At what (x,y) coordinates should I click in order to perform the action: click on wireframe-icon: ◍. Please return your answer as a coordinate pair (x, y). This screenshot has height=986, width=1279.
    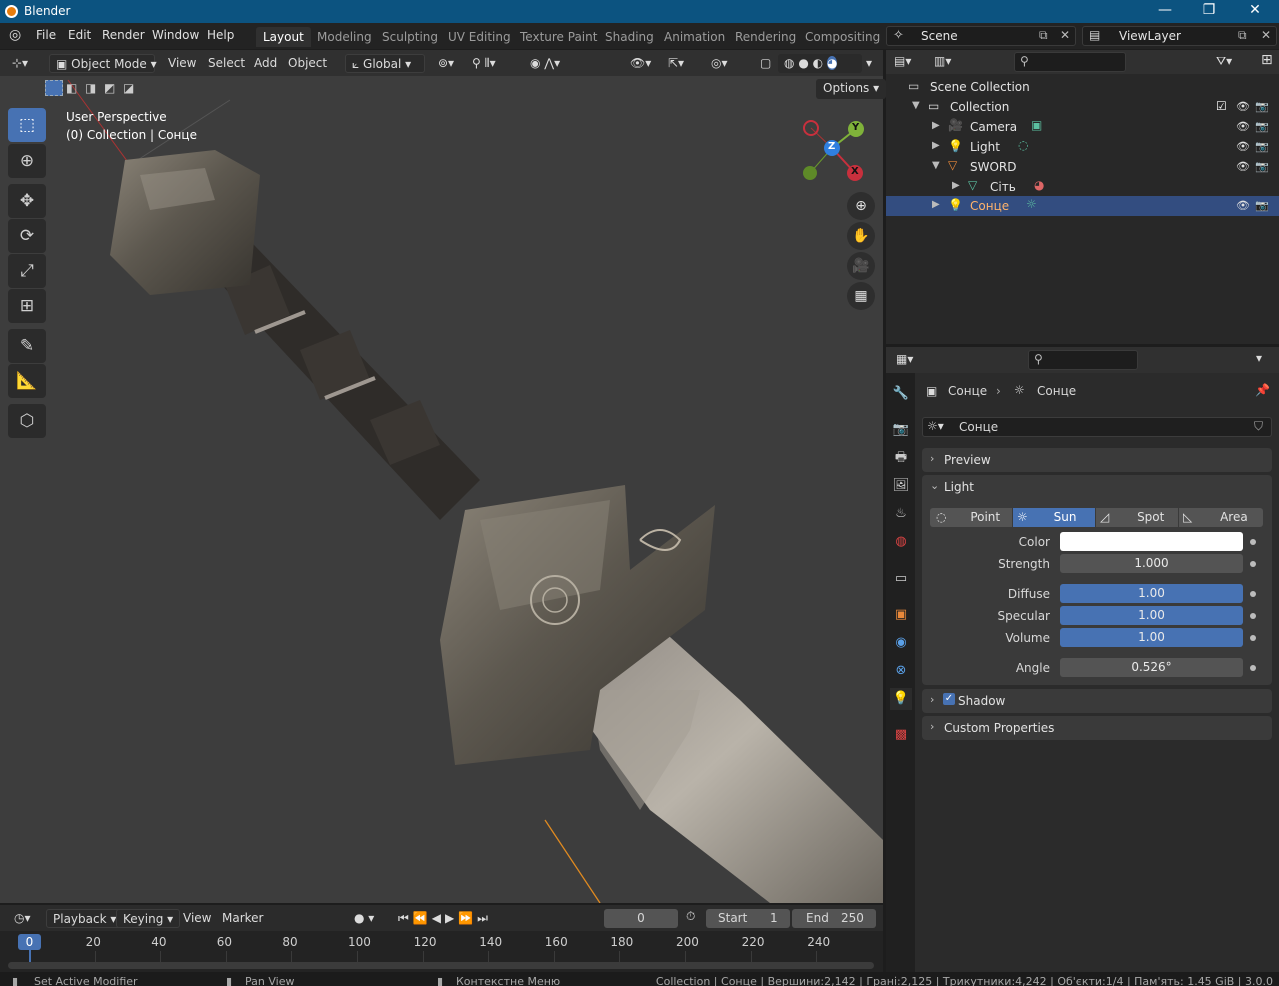
    Looking at the image, I should click on (789, 63).